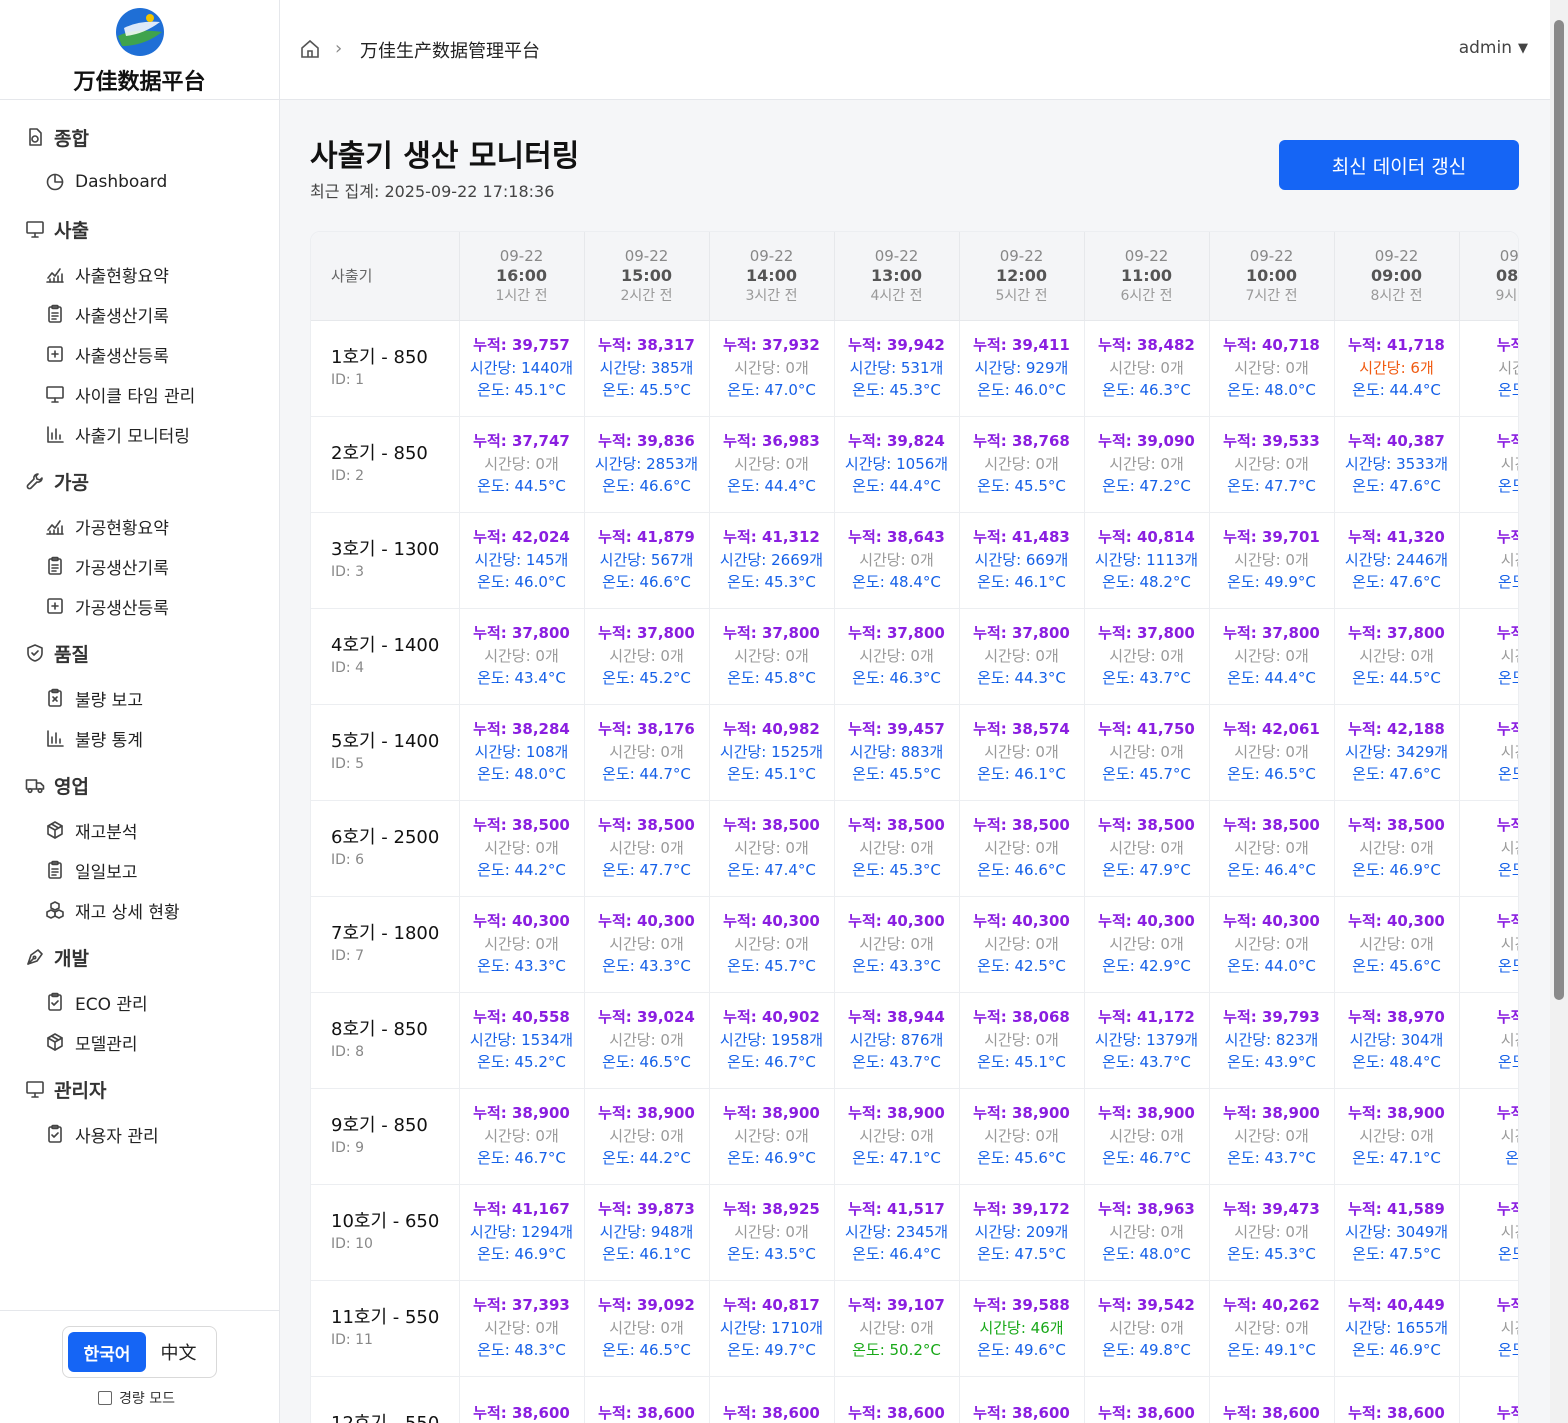 This screenshot has height=1423, width=1568. Describe the element at coordinates (521, 582) in the screenshot. I see `temperature: 온도: 46.0°C` at that location.